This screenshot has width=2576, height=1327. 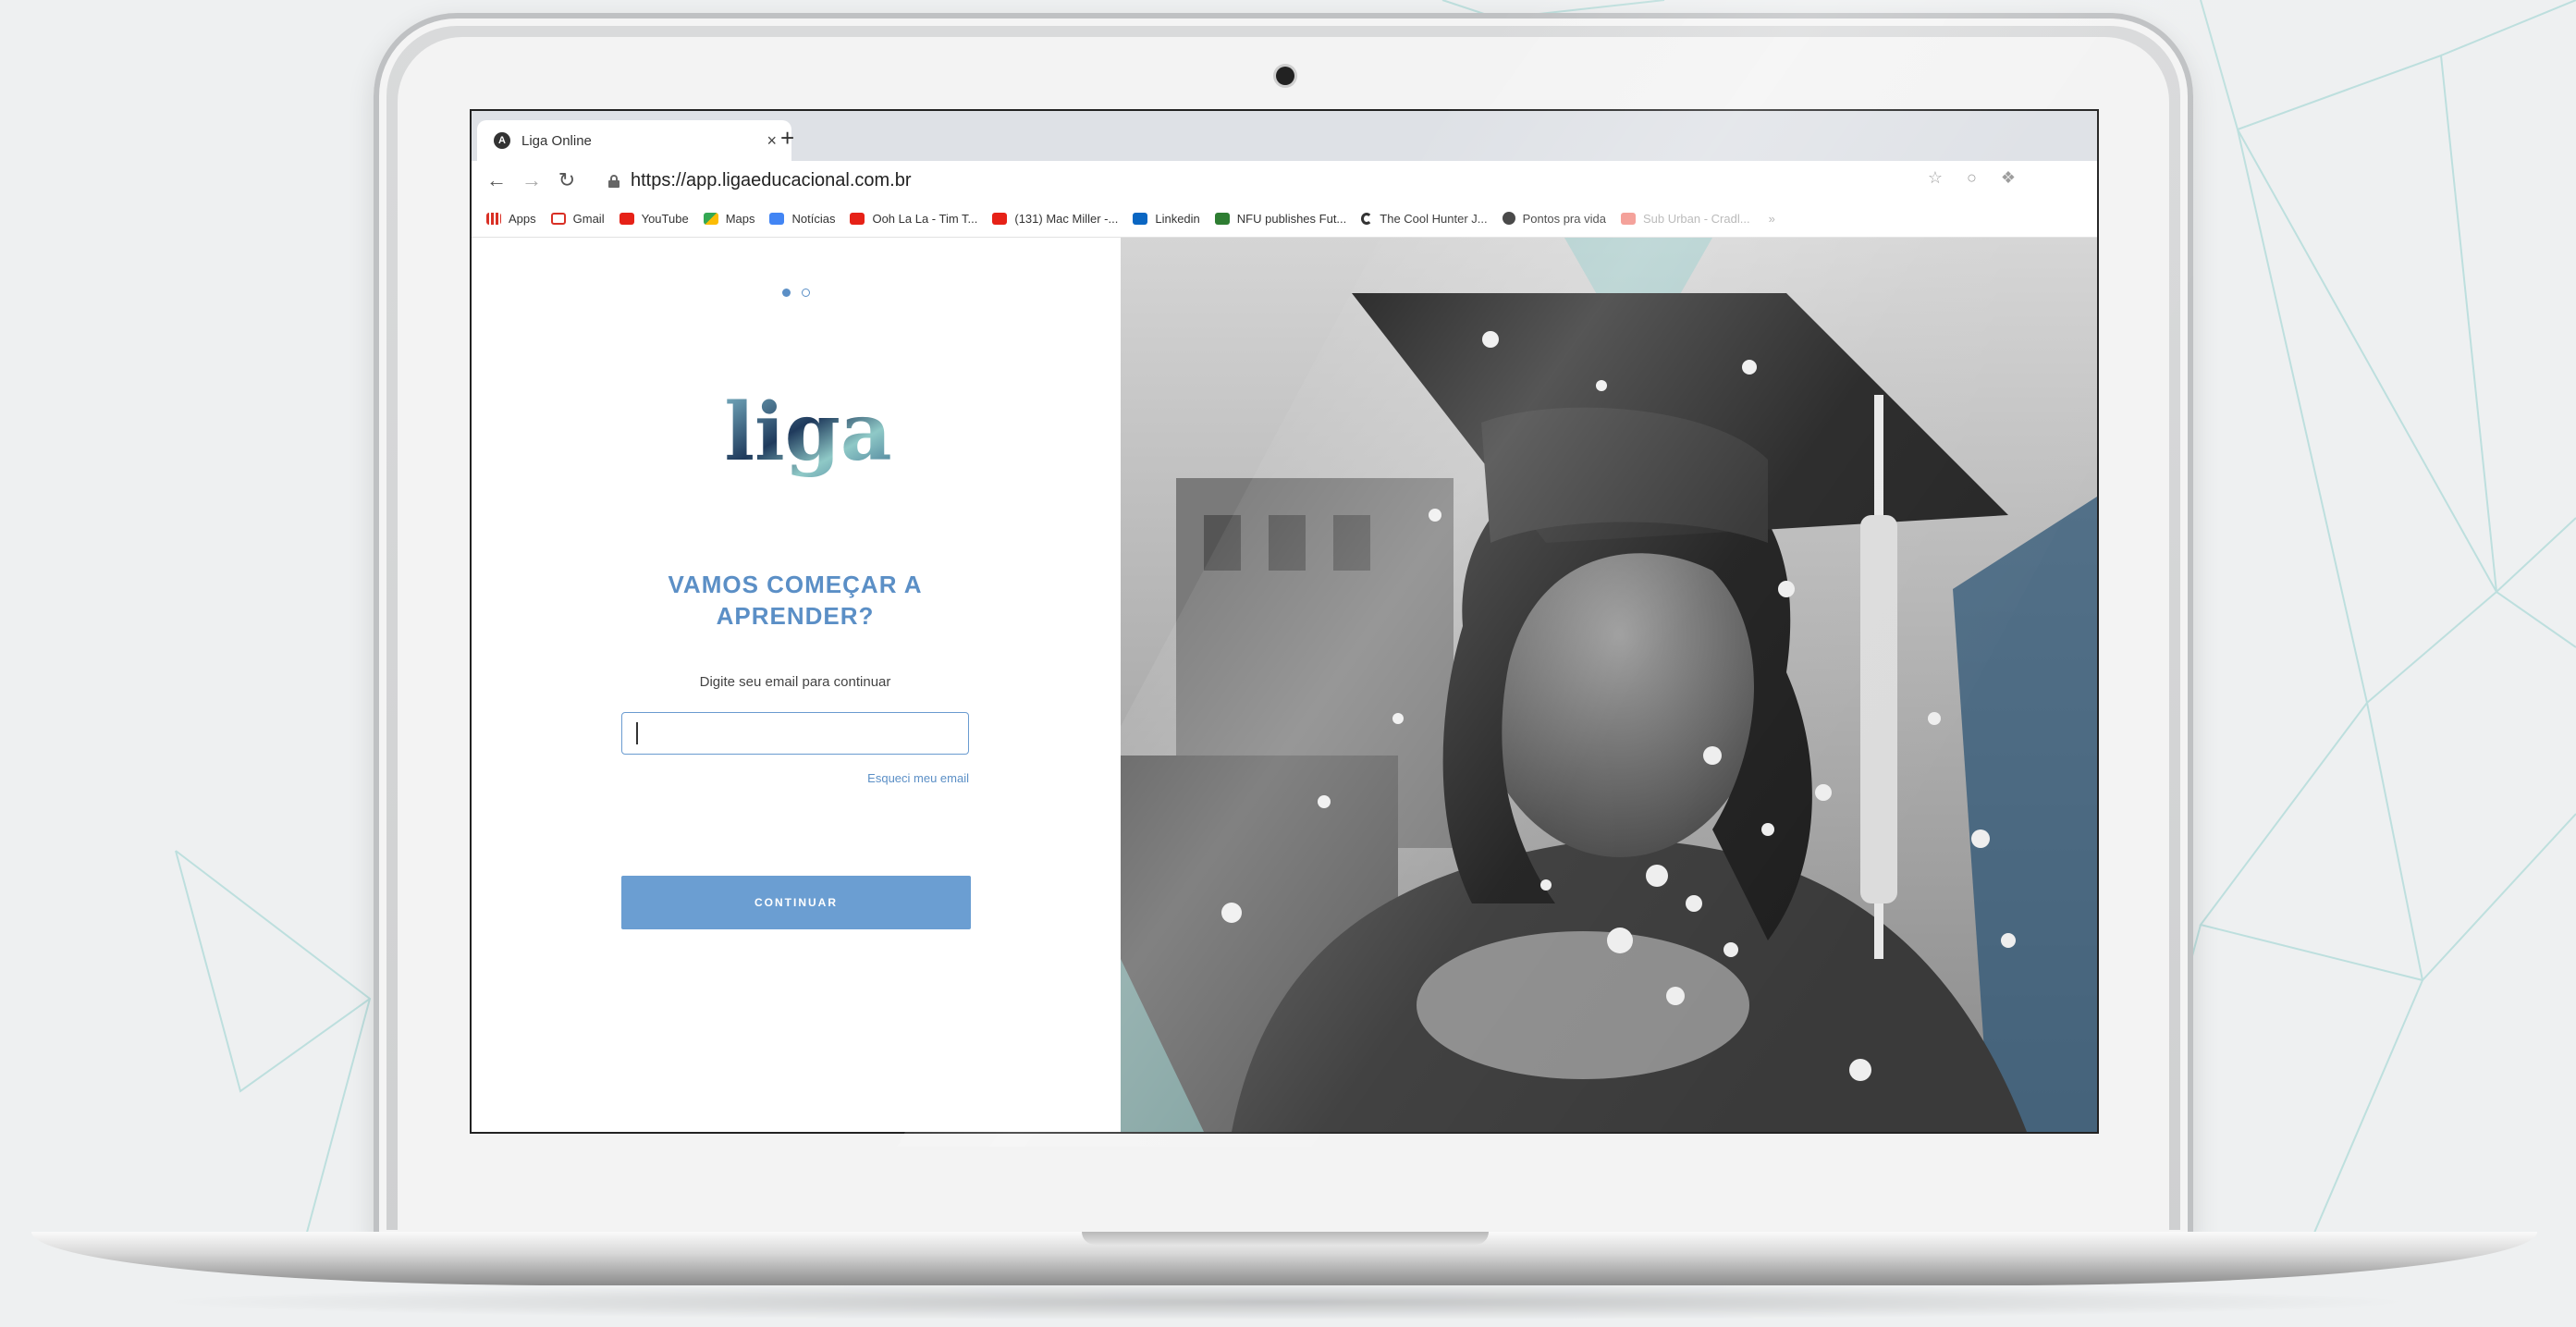 I want to click on bookmark-pontos-pra-vida: Pontos pra vida, so click(x=1554, y=219).